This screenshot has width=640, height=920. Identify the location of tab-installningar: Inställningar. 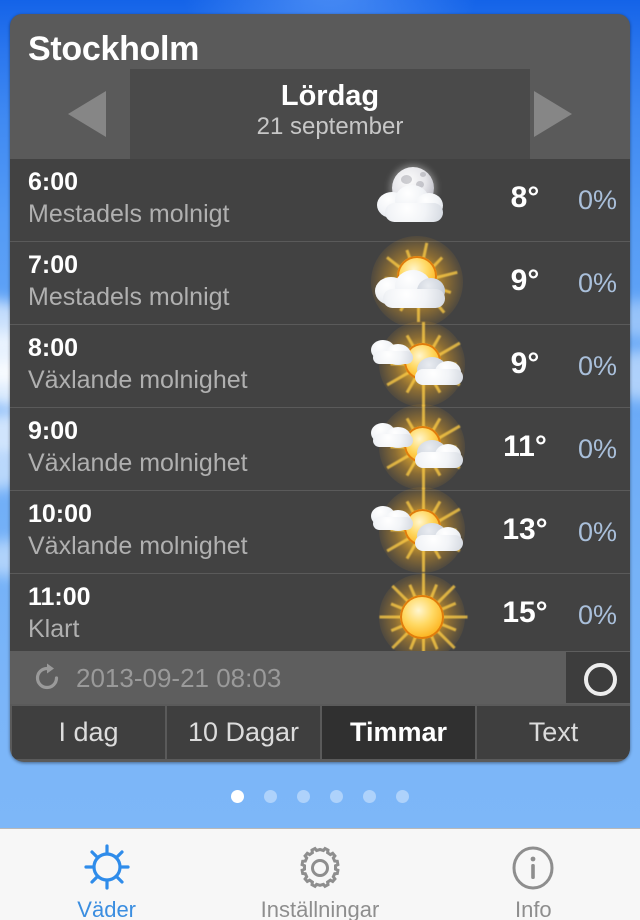
(319, 874).